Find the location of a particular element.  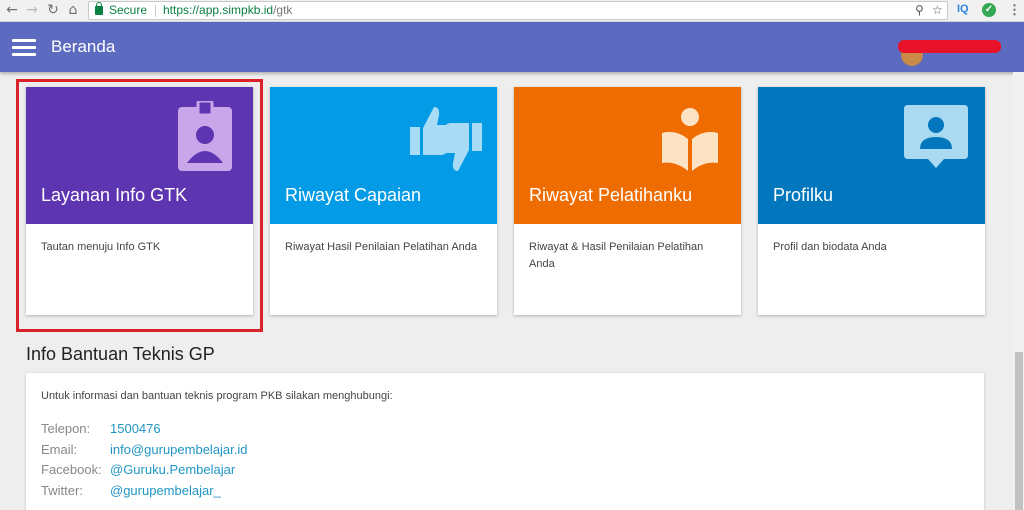

card-header: Riwayat Pelatihanku is located at coordinates (627, 155).